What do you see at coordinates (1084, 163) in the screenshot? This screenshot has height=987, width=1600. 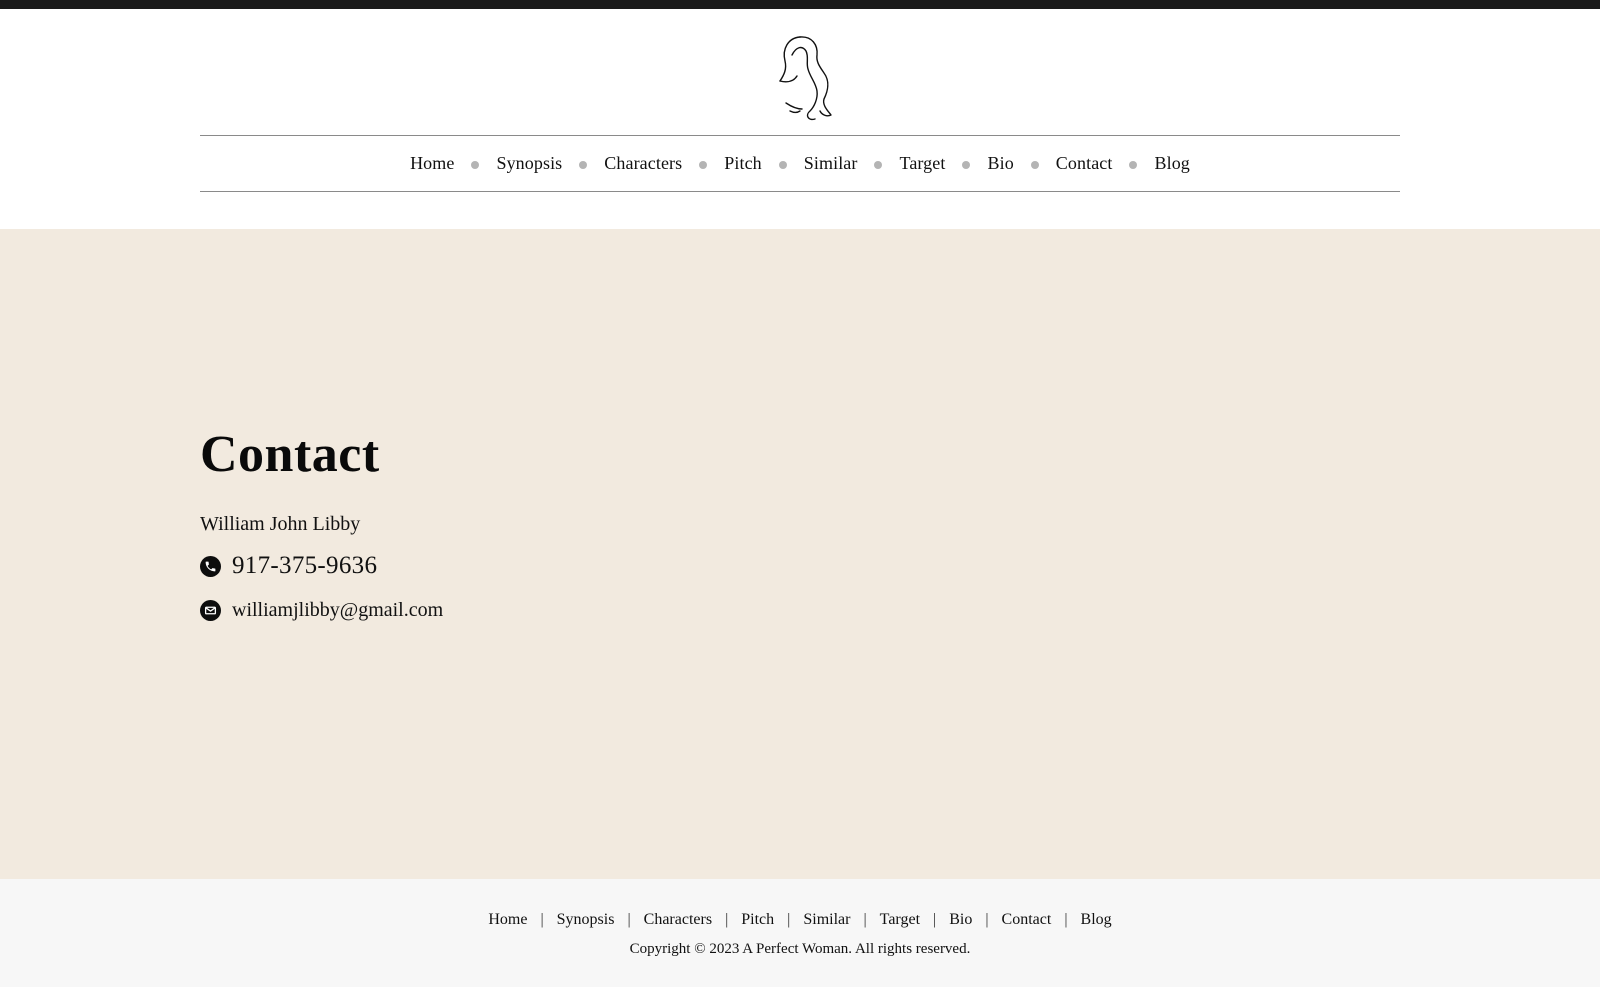 I see `nav-contact: Contact` at bounding box center [1084, 163].